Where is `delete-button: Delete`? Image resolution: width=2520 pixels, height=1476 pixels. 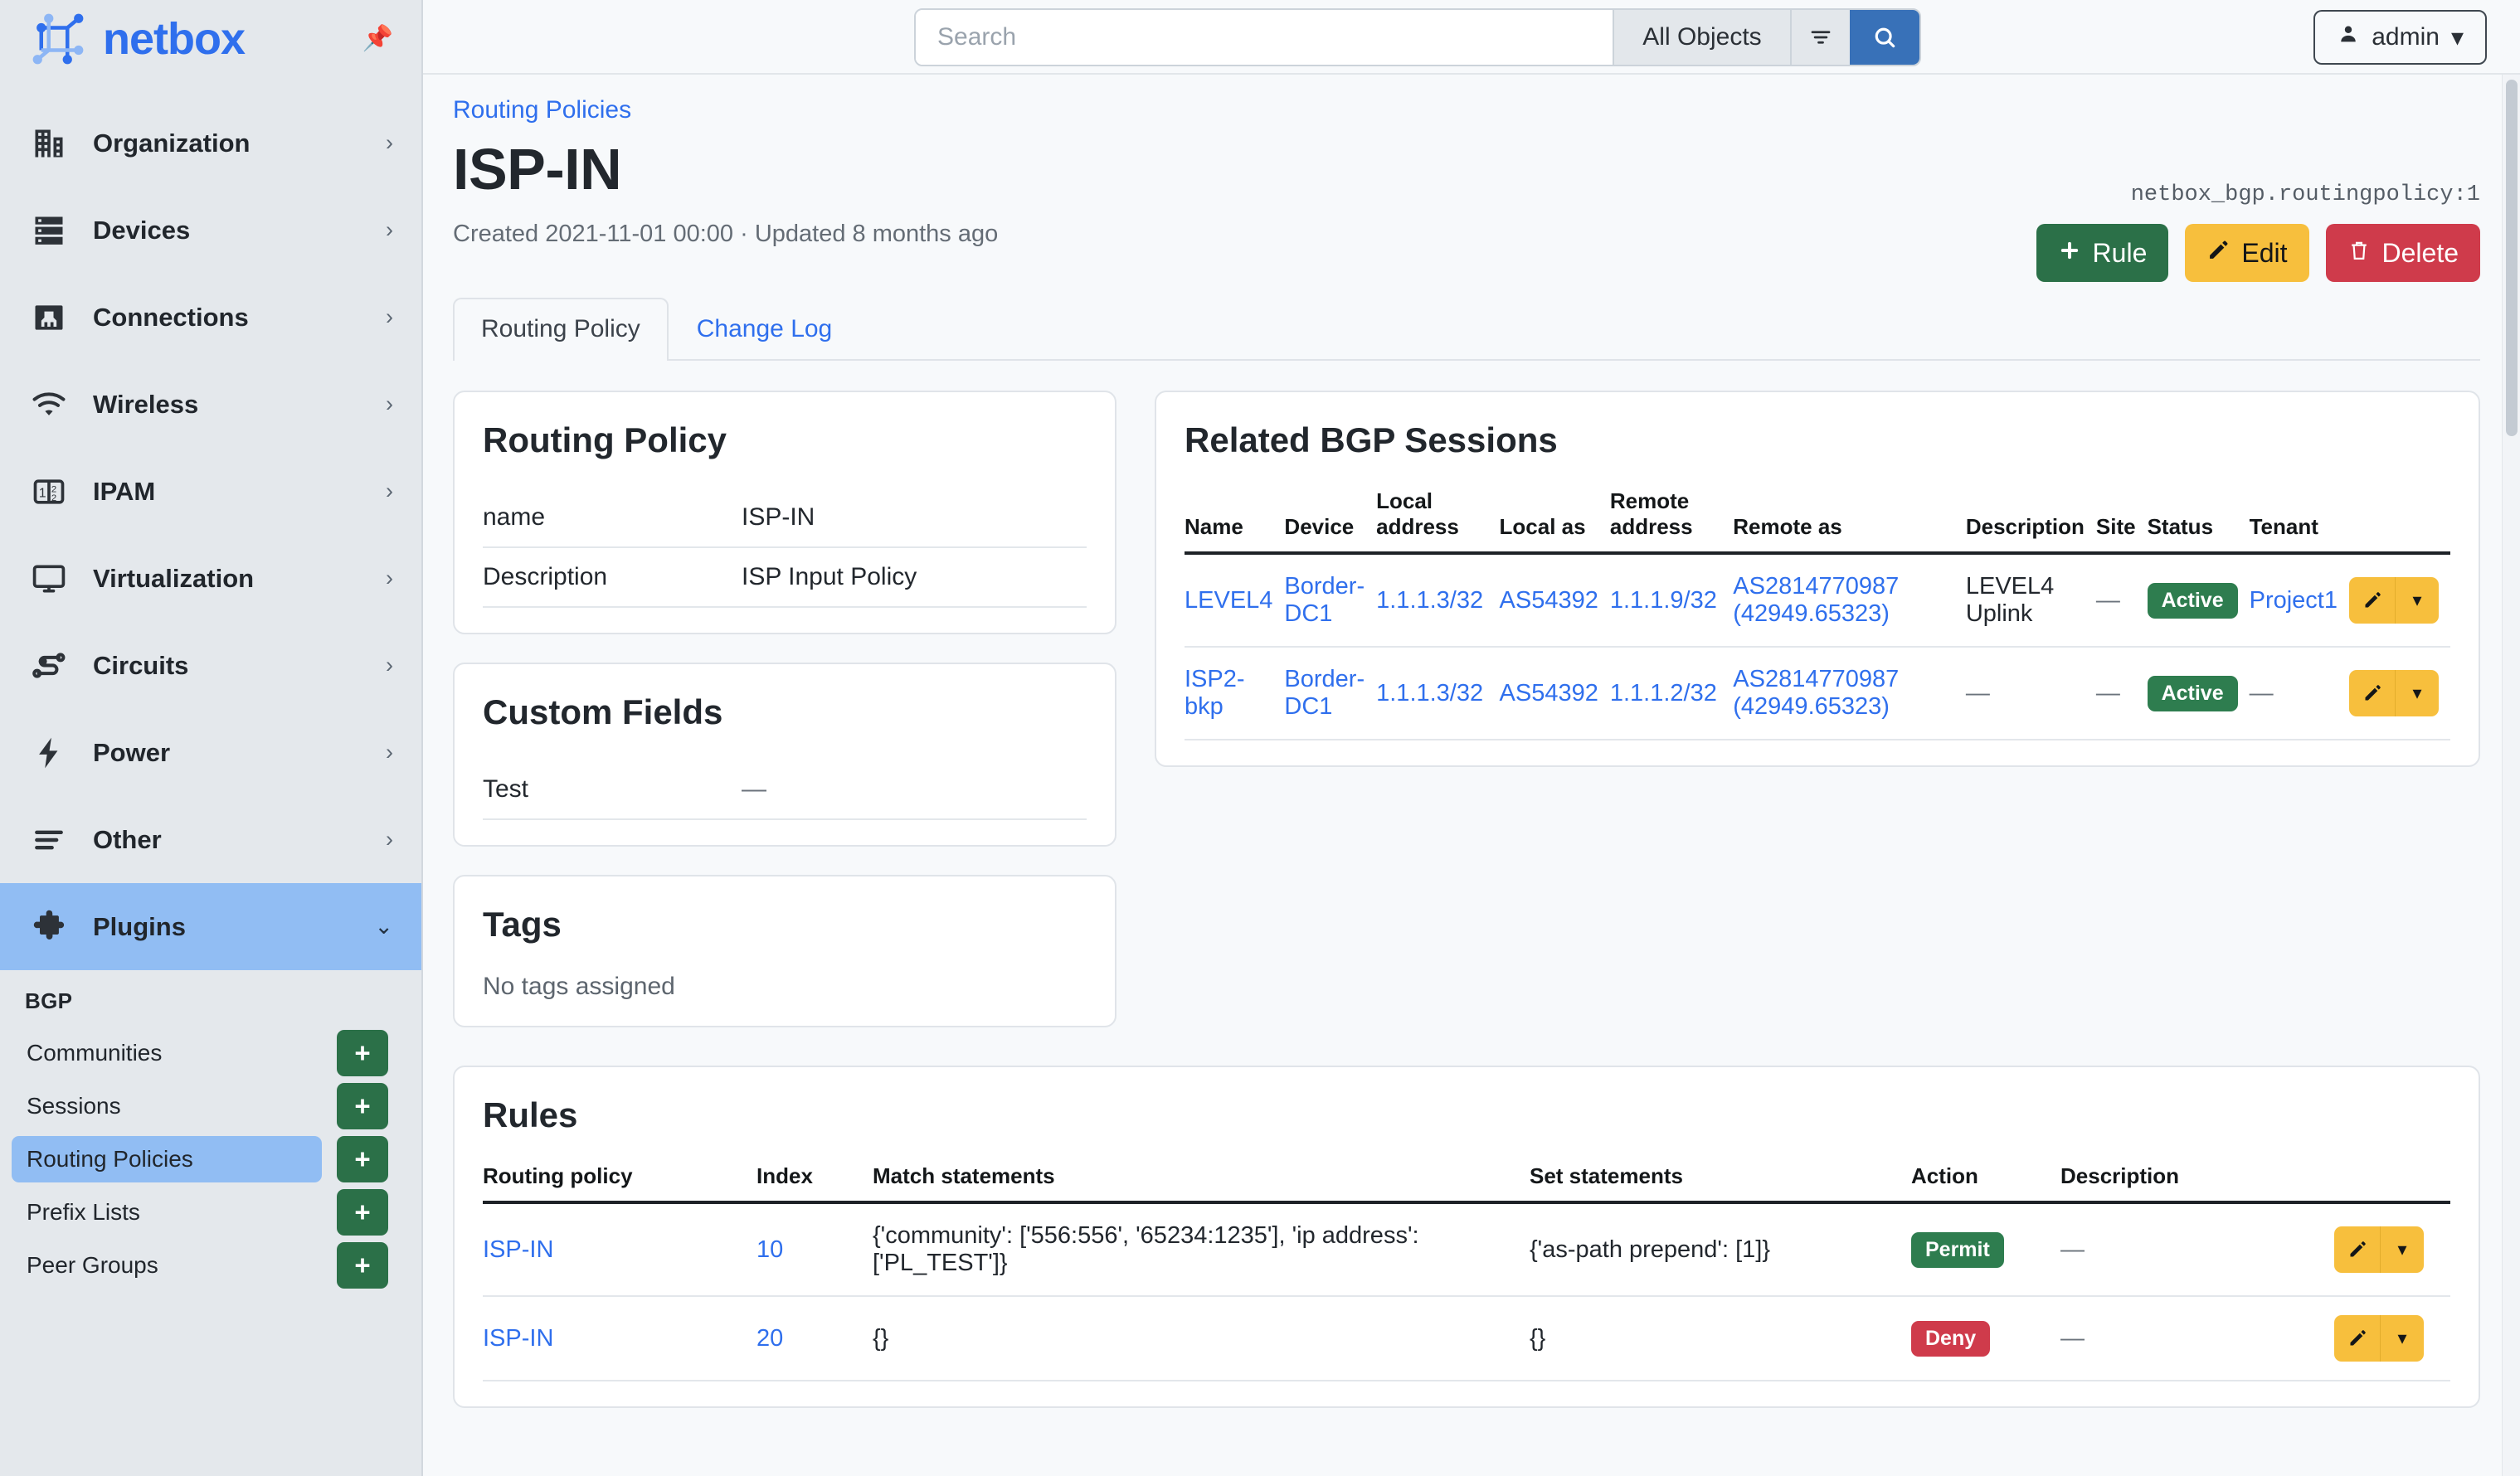 delete-button: Delete is located at coordinates (2402, 253).